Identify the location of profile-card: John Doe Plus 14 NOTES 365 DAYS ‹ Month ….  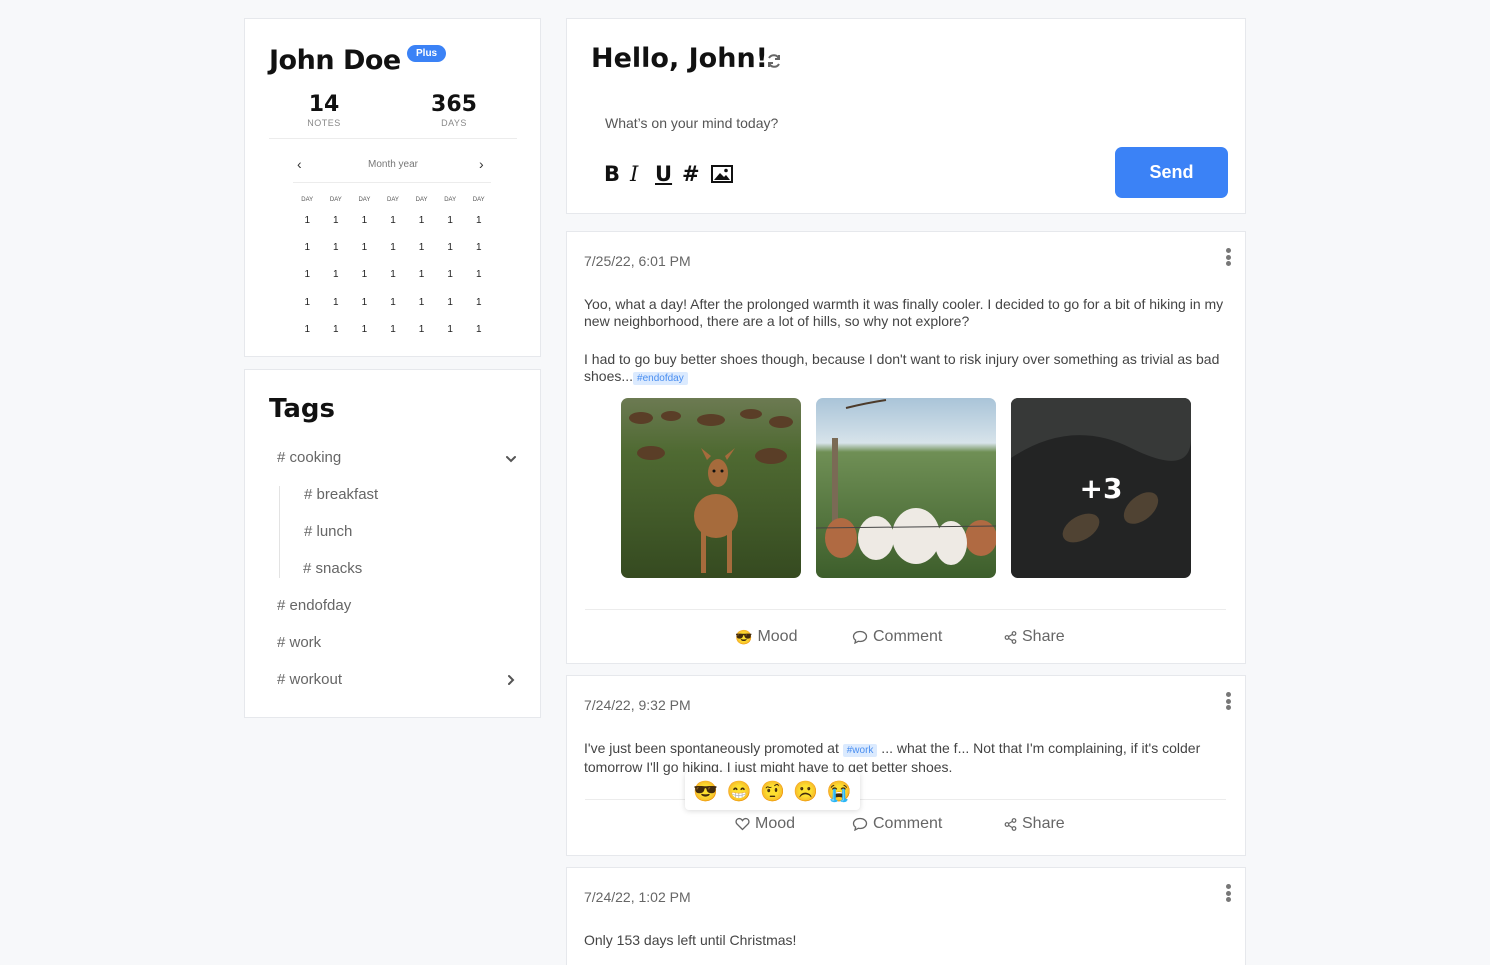
(392, 187).